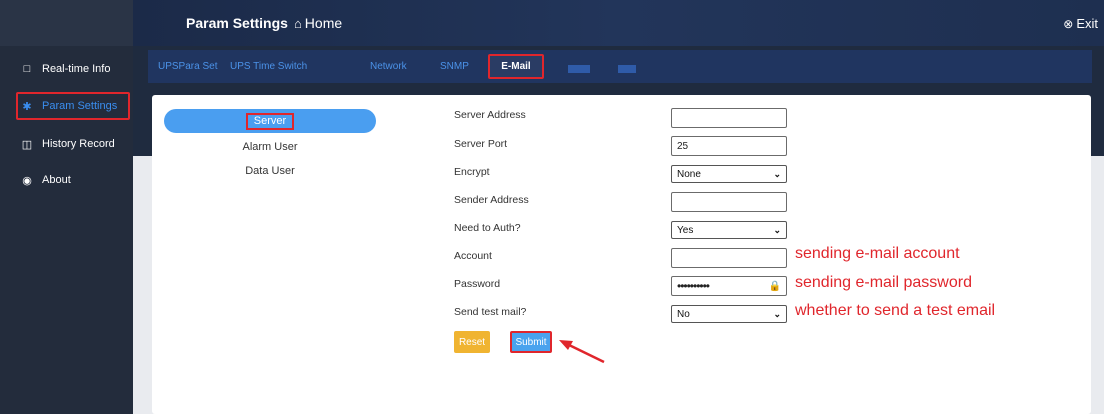 This screenshot has width=1104, height=414. I want to click on need-auth-select-value: Yes, so click(685, 230).